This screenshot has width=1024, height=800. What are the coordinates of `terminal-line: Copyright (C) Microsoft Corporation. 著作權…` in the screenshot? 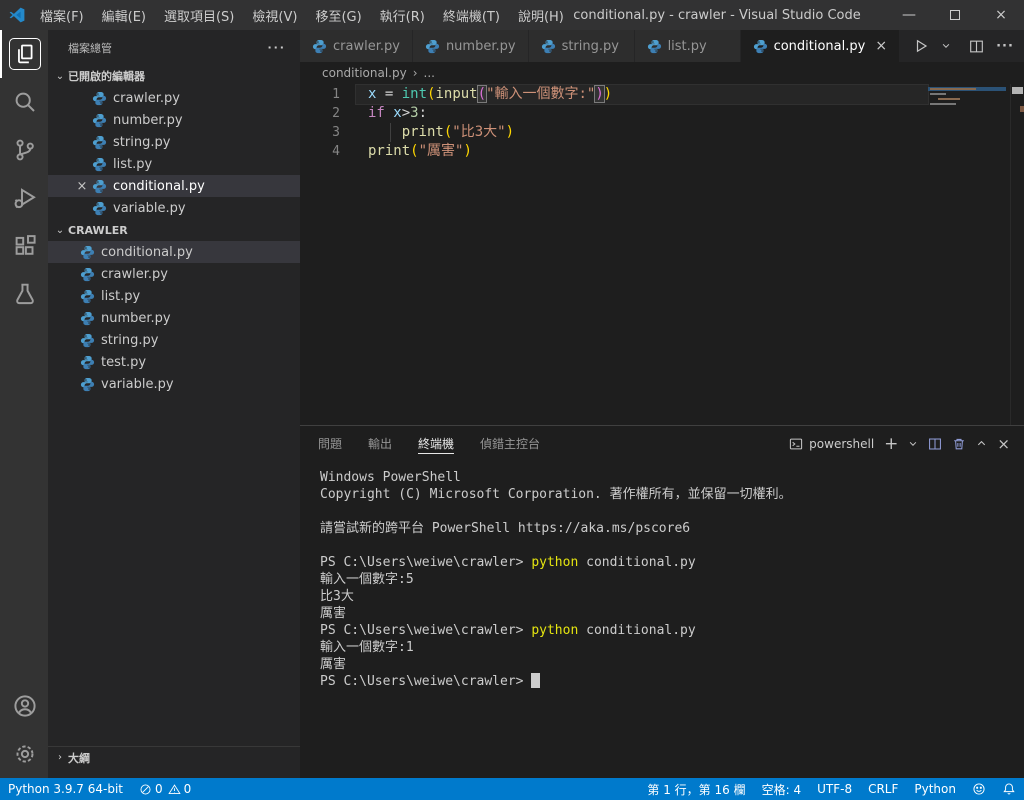 It's located at (672, 494).